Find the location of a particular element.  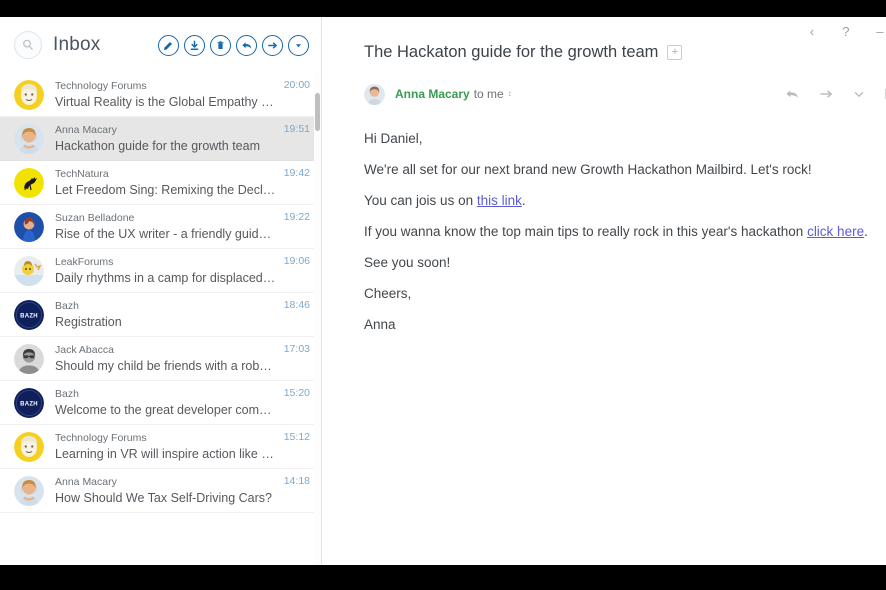

back-button: ‹ is located at coordinates (812, 31).